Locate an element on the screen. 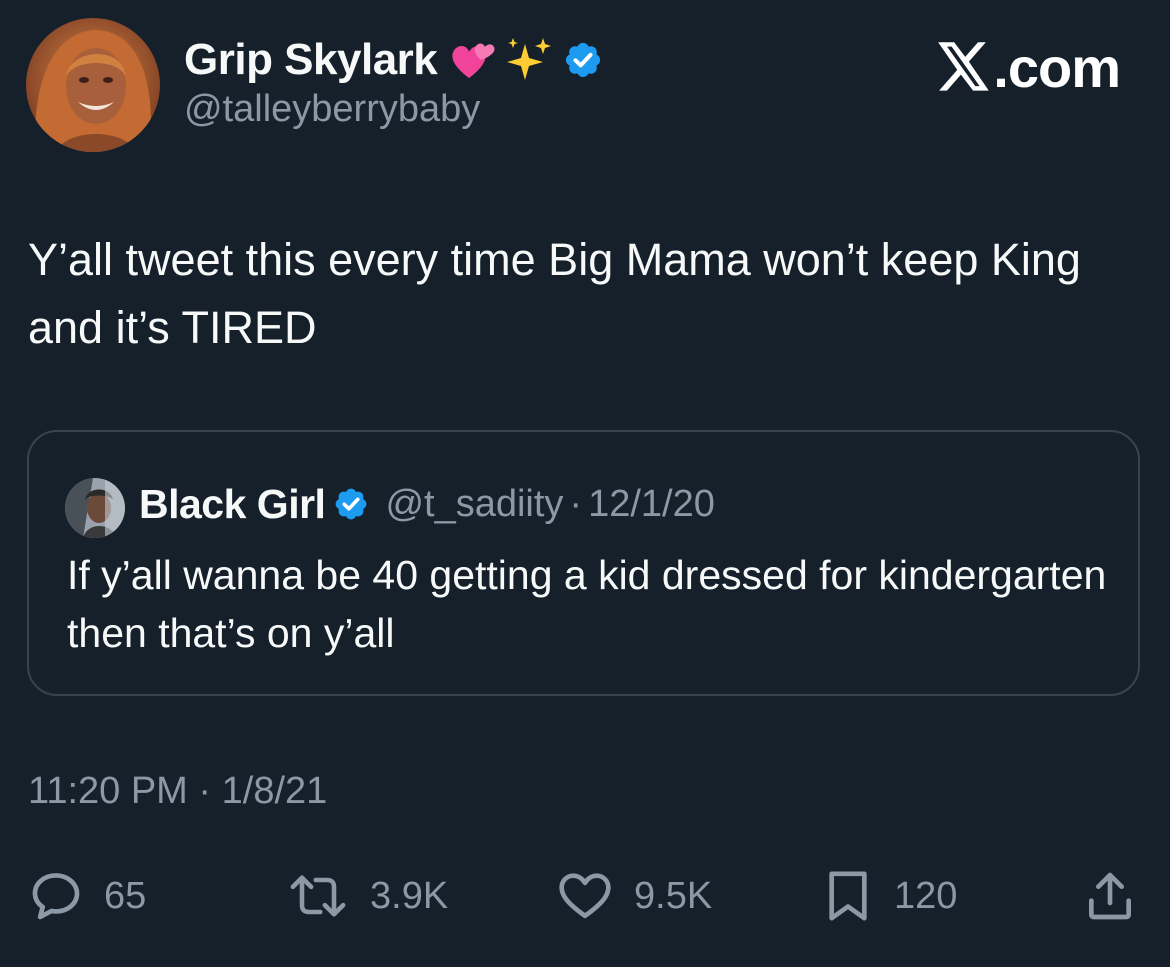  quoted-tweet-header: Black Girl @t_sadiity · 12/1/20 is located at coordinates (427, 504).